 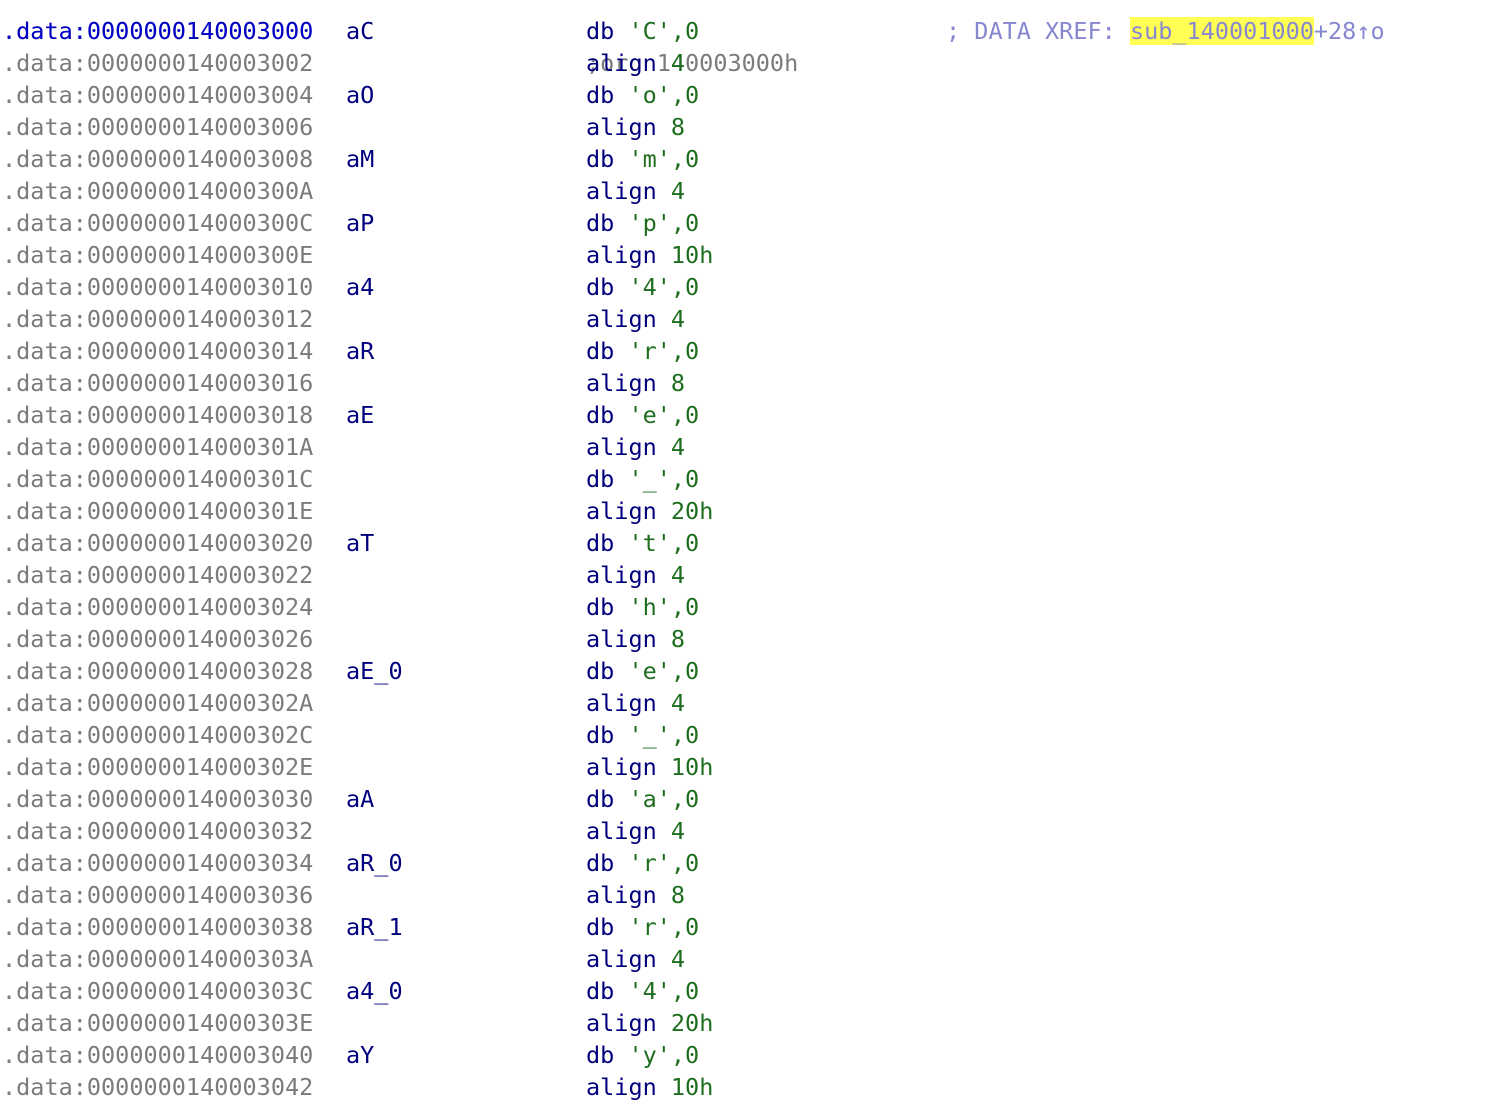 I want to click on listing-row: .data:0000000140003004 aO db 'o',0, so click(x=747, y=95).